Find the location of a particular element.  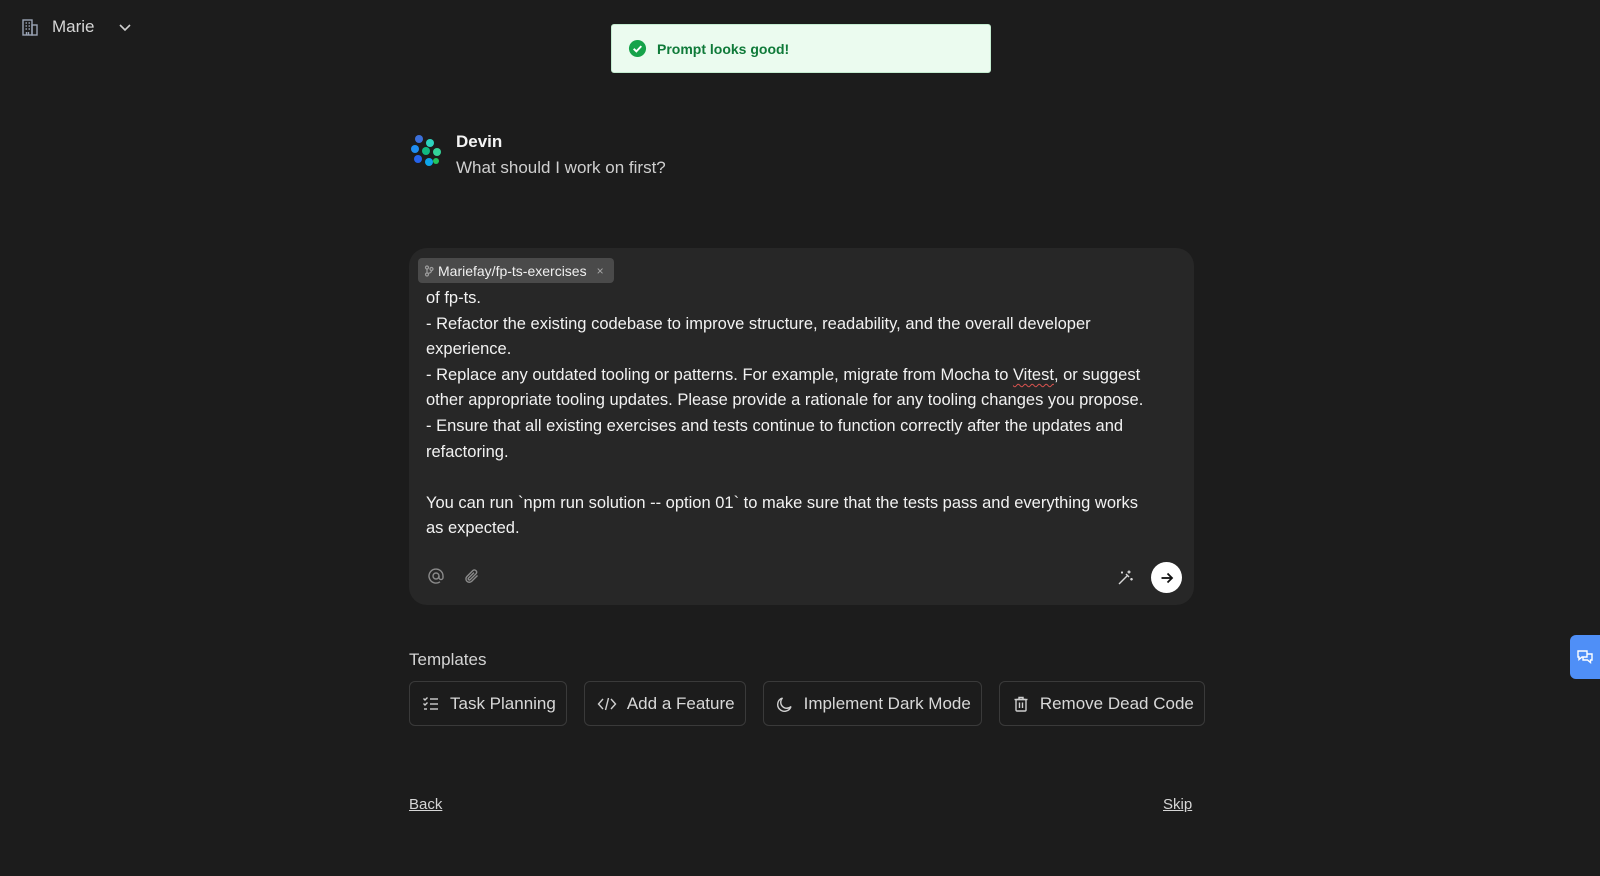

template-dark-mode: Implement Dark Mode is located at coordinates (872, 703).